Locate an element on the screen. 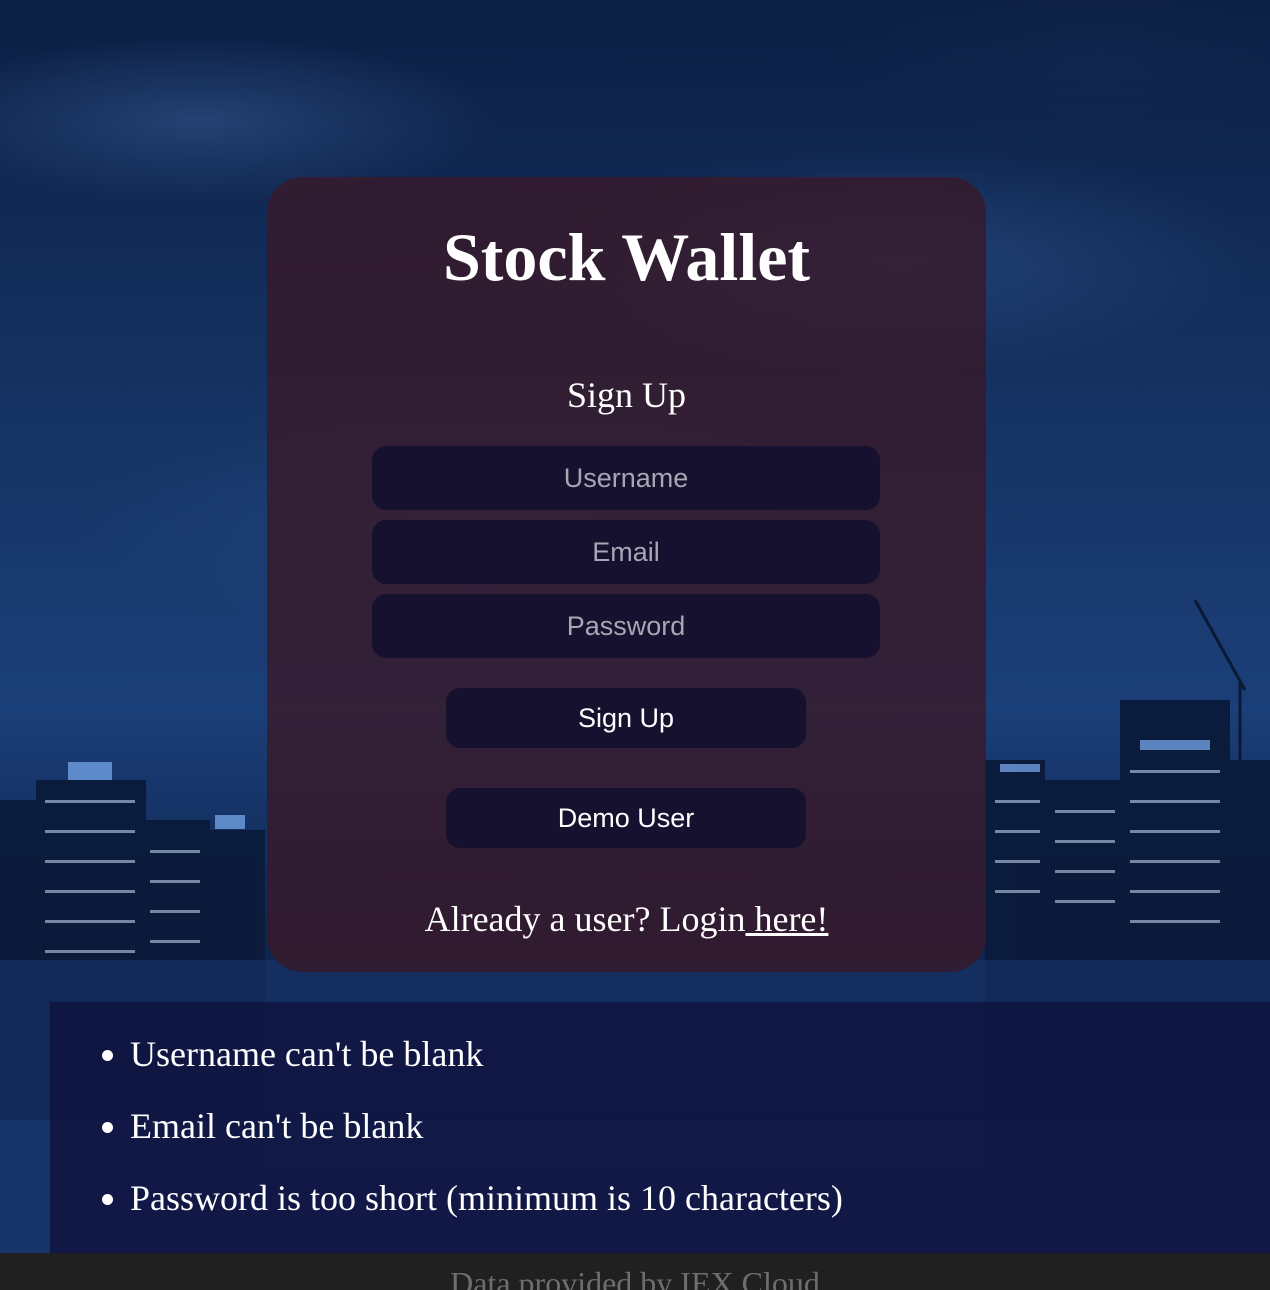  footer: Data provided by IEX Cloud is located at coordinates (635, 1271).